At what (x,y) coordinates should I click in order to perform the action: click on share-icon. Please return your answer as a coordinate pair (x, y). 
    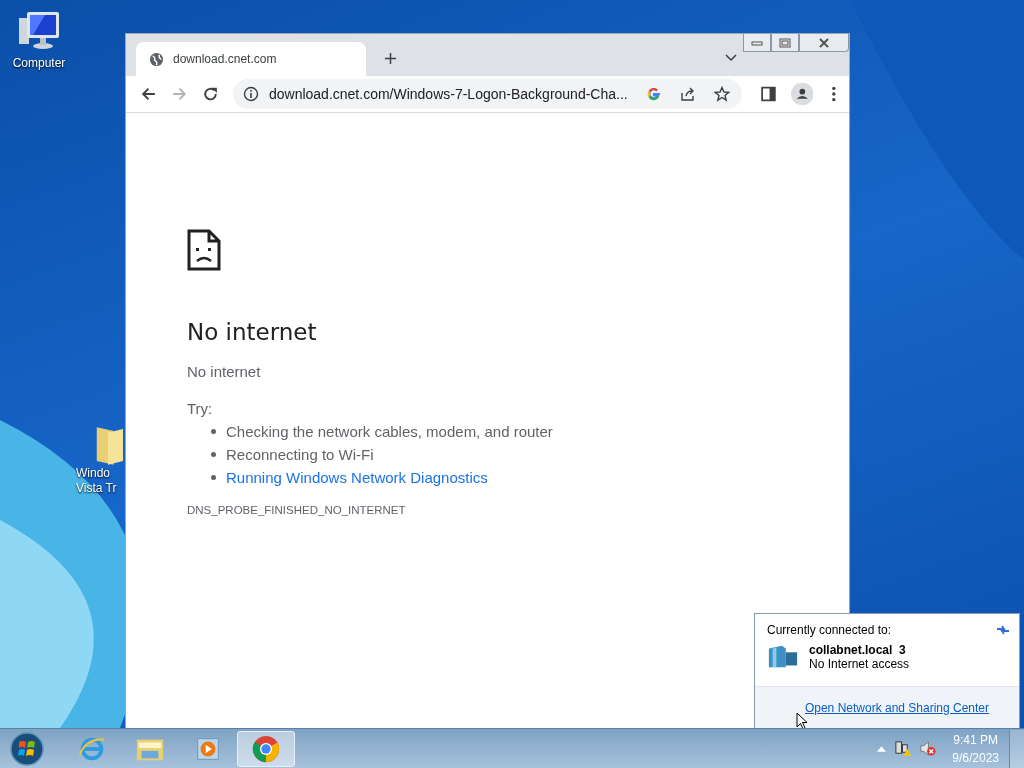
    Looking at the image, I should click on (687, 94).